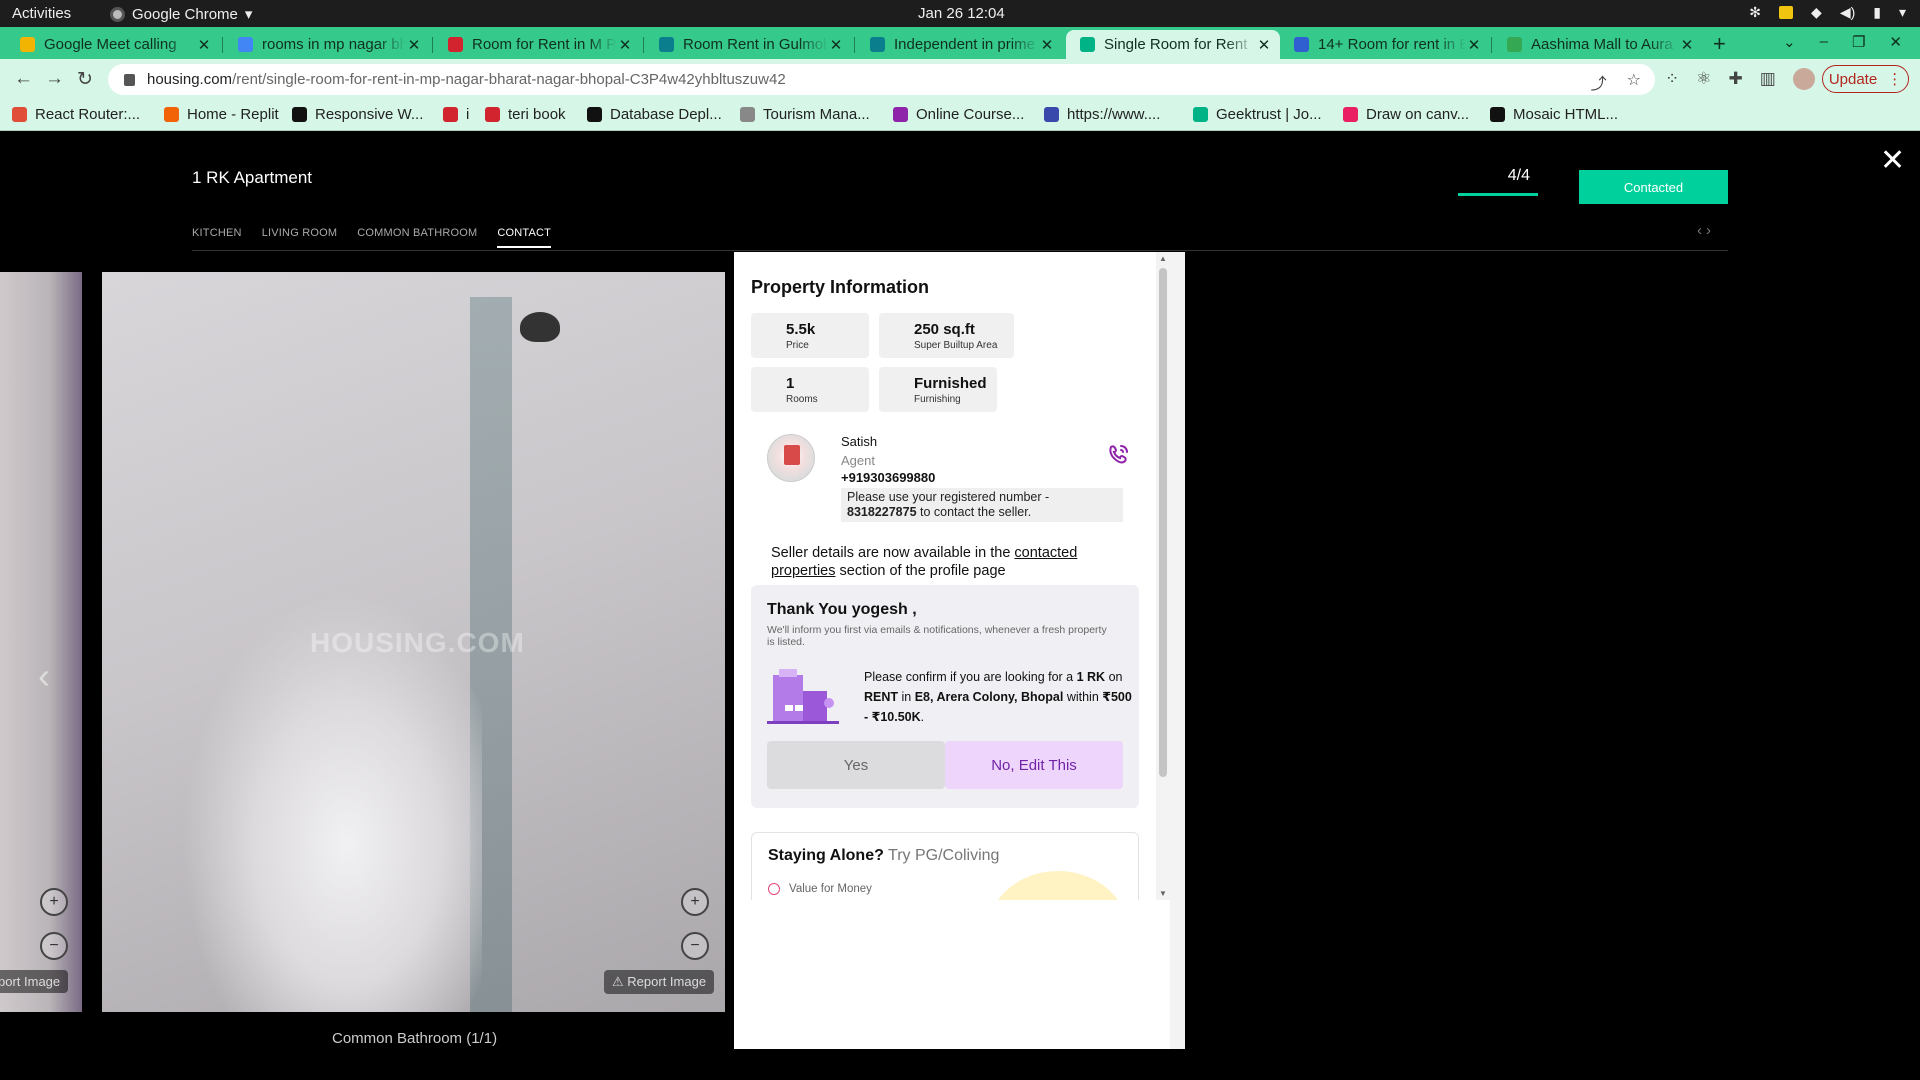 Image resolution: width=1920 pixels, height=1080 pixels. What do you see at coordinates (1163, 522) in the screenshot?
I see `inner-scrollbar-thumb` at bounding box center [1163, 522].